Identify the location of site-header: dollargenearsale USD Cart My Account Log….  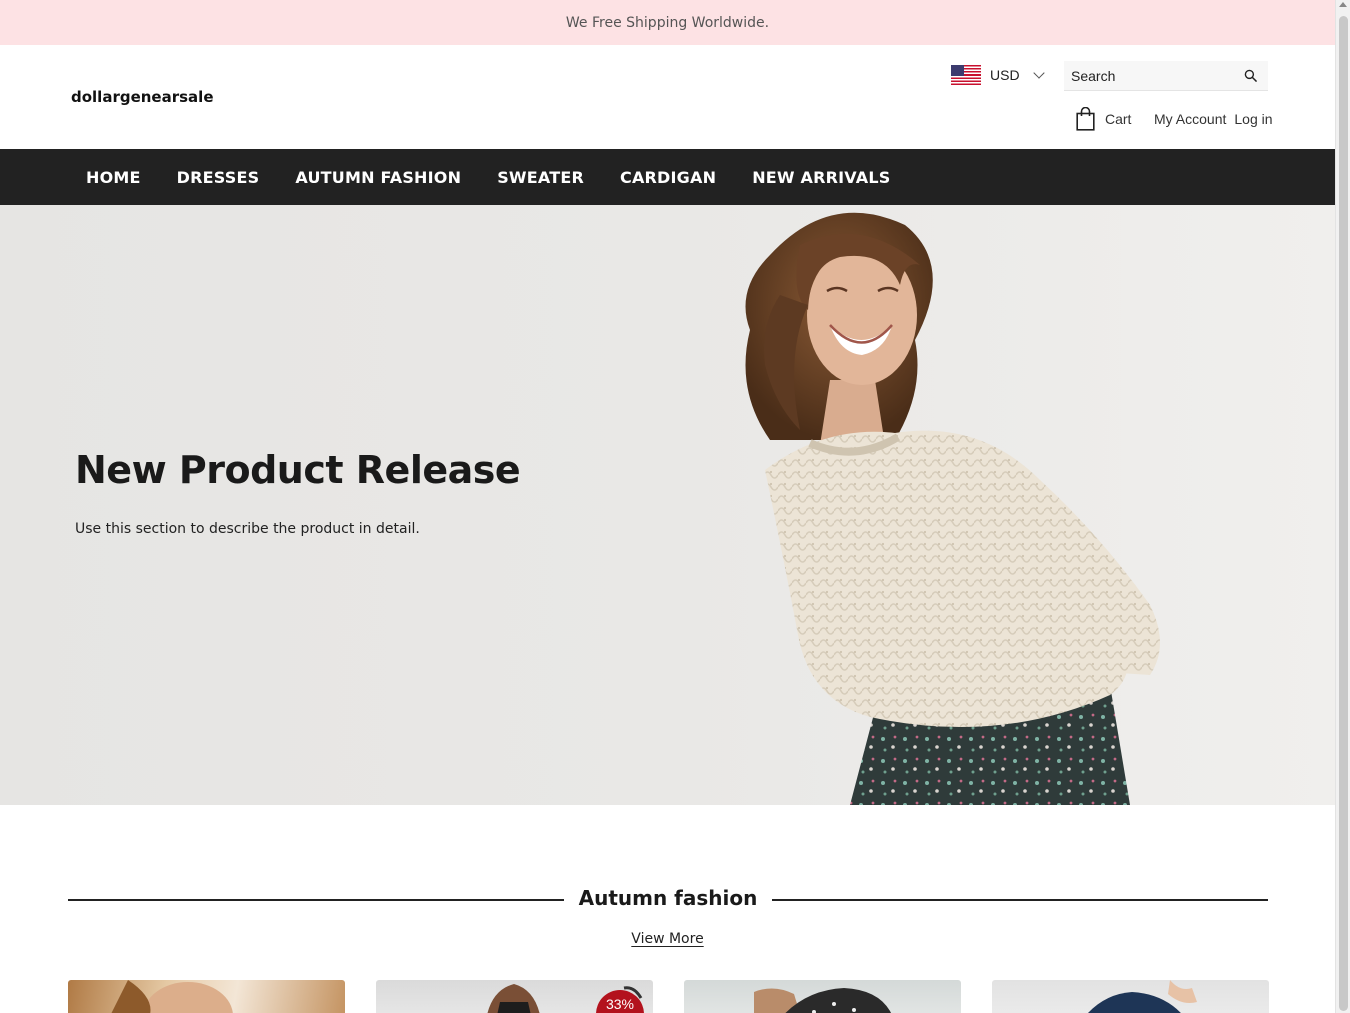
(667, 97).